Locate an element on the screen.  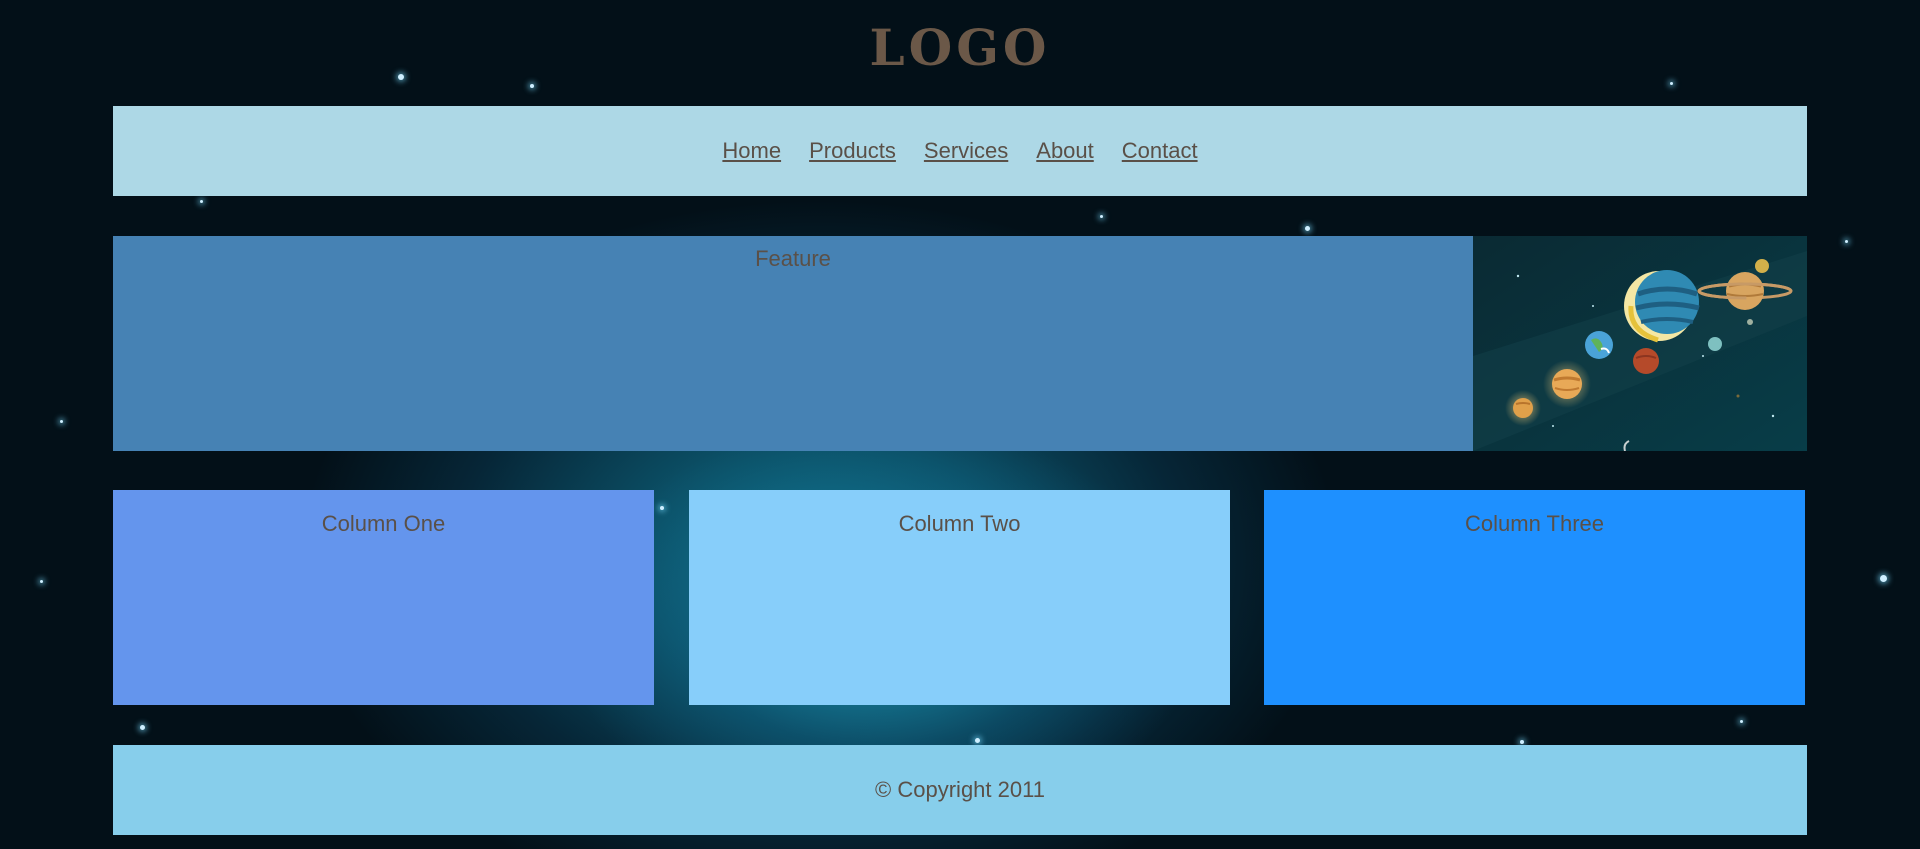
main-navigation: Home Products Services About Contact is located at coordinates (960, 151).